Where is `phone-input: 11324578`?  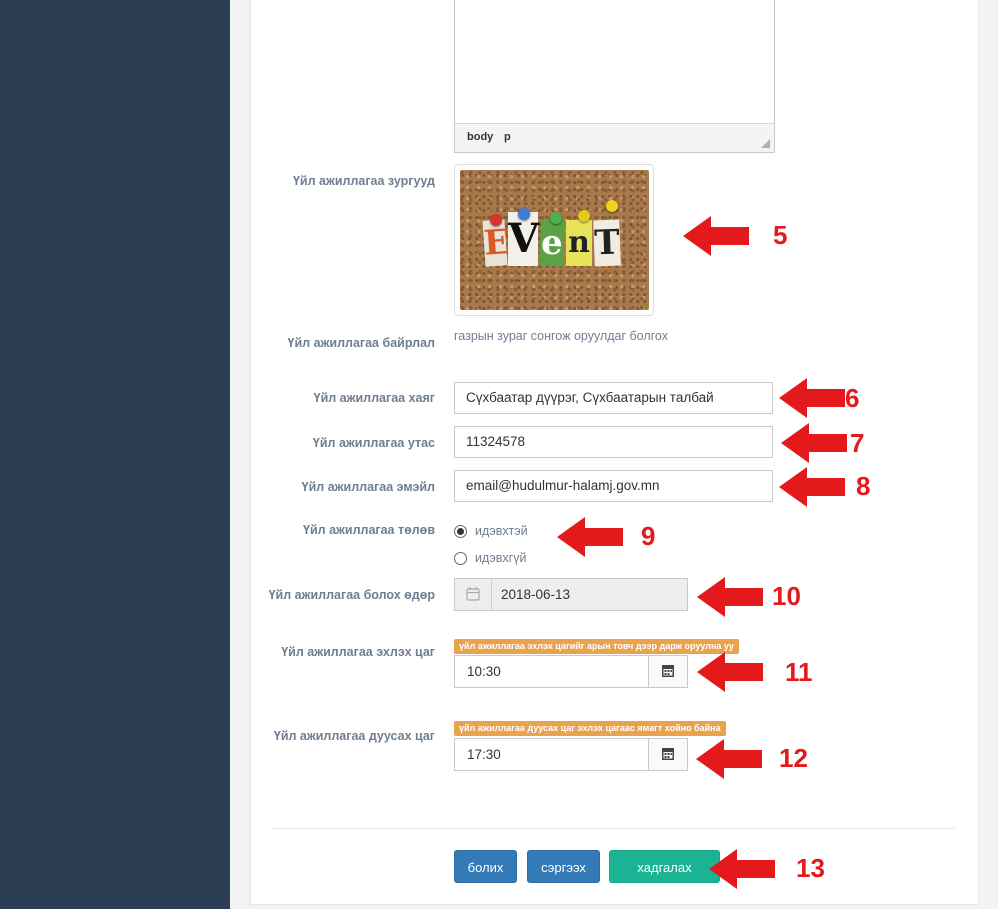
phone-input: 11324578 is located at coordinates (613, 442).